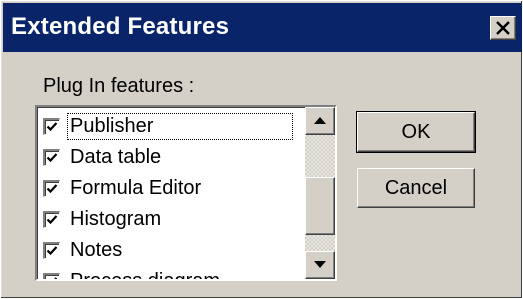 This screenshot has width=523, height=299. Describe the element at coordinates (120, 26) in the screenshot. I see `window-title: Extended Features` at that location.